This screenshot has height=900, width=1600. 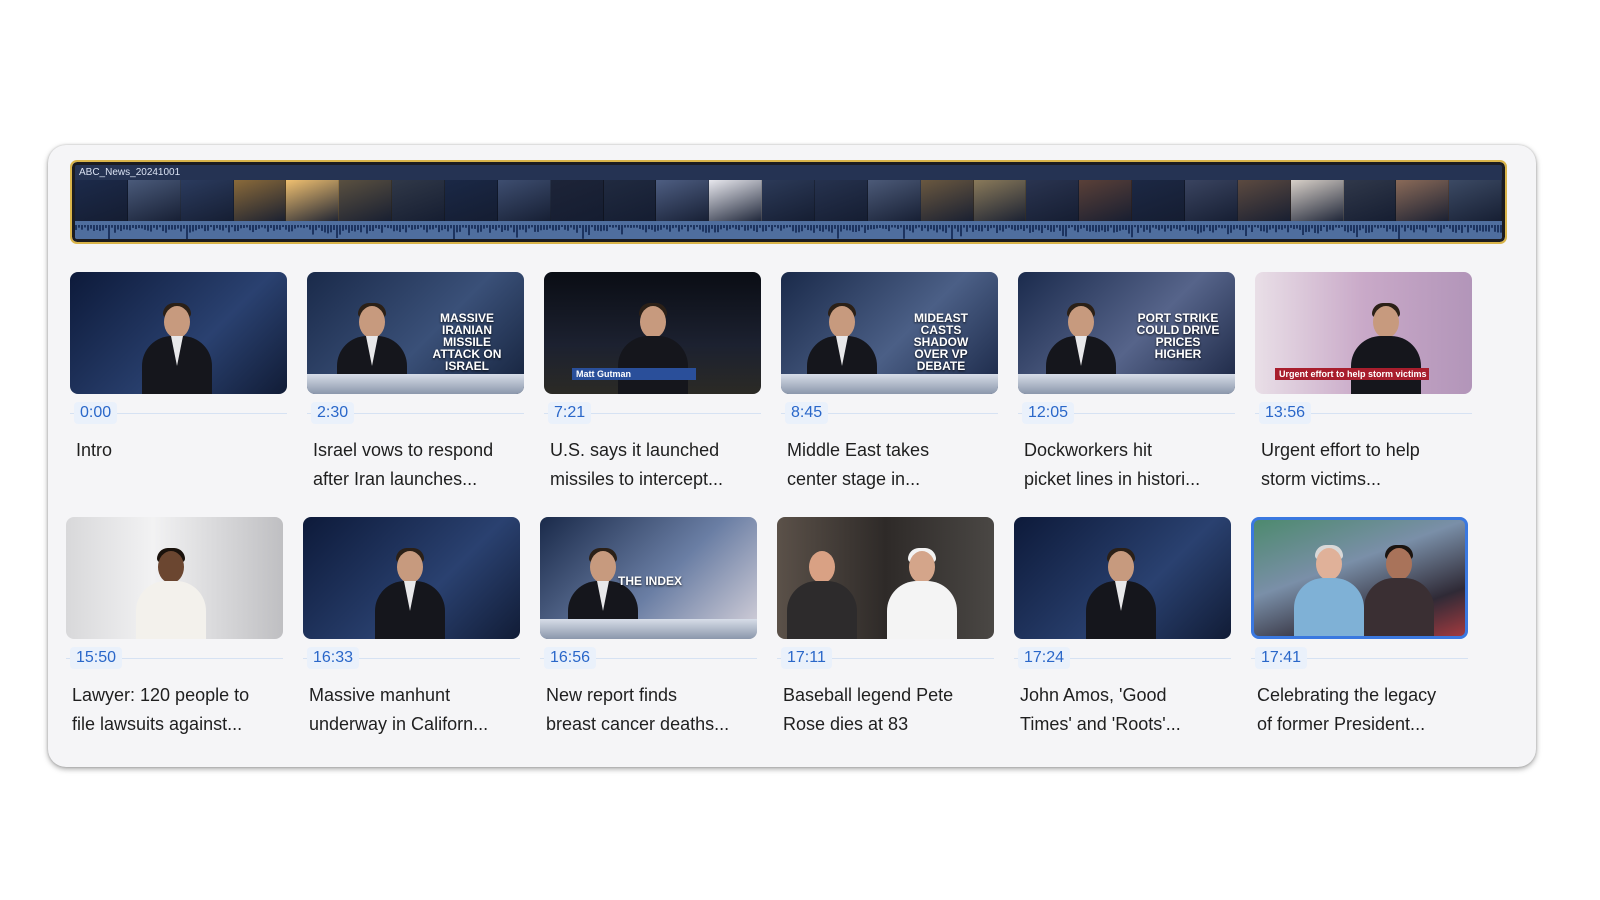 What do you see at coordinates (889, 333) in the screenshot?
I see `chapter-thumbnail: Mideast casts shadow over VP debate` at bounding box center [889, 333].